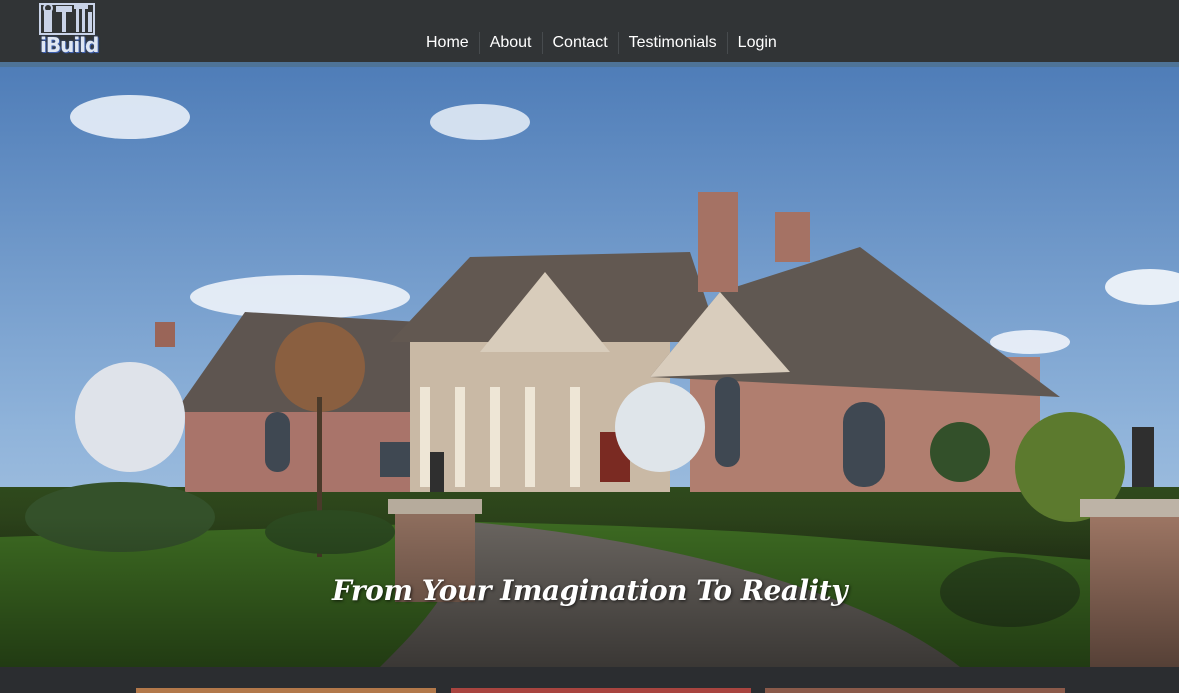 This screenshot has height=693, width=1179. Describe the element at coordinates (68, 29) in the screenshot. I see `brand-logo: iBuild` at that location.